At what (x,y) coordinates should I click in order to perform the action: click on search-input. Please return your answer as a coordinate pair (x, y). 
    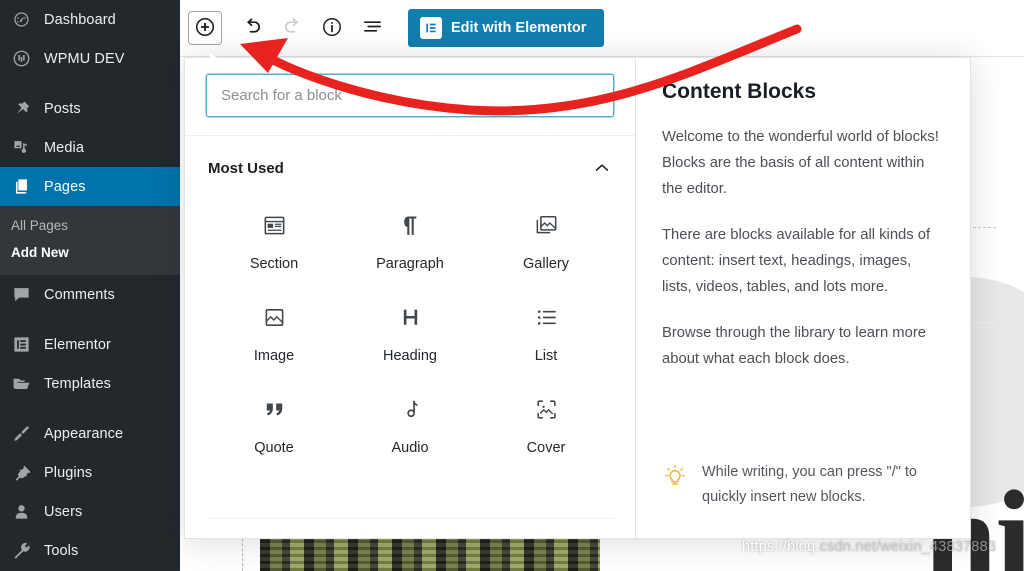
    Looking at the image, I should click on (410, 95).